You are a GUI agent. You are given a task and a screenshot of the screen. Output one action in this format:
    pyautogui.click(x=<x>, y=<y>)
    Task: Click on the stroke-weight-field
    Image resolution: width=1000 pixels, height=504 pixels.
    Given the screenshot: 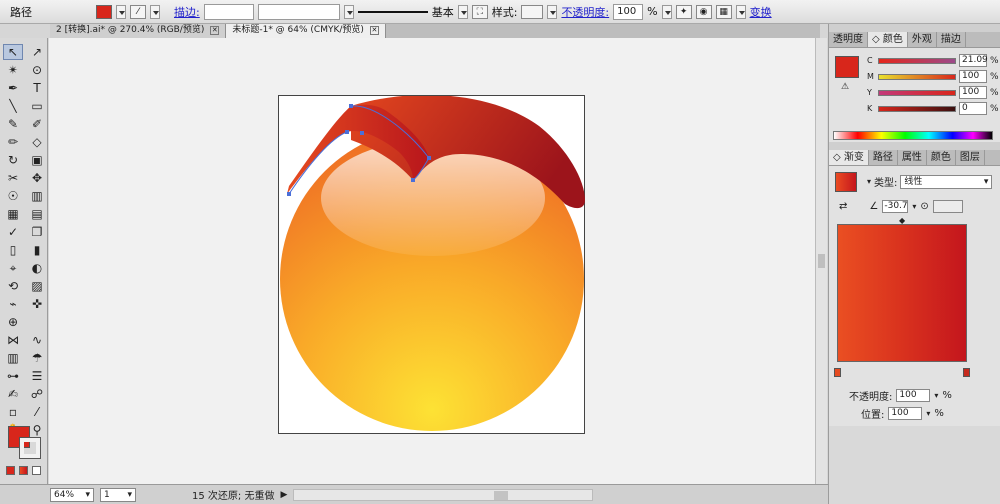 What is the action you would take?
    pyautogui.click(x=228, y=11)
    